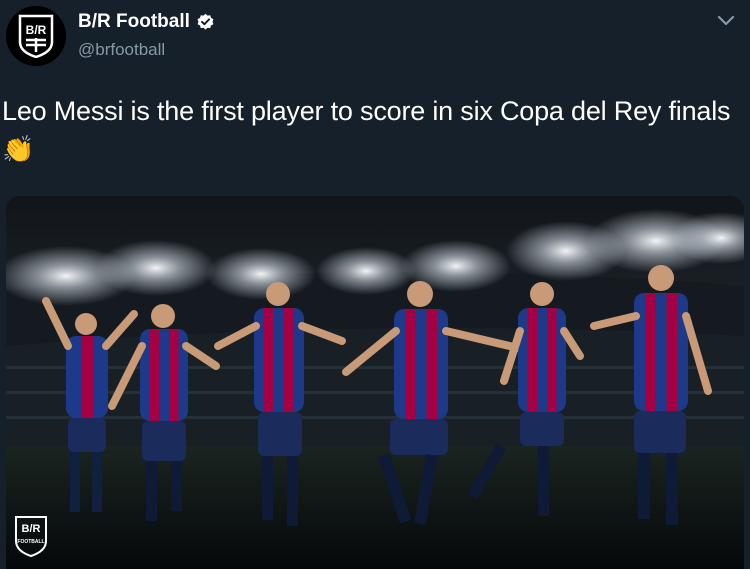 The width and height of the screenshot is (750, 569). I want to click on clapping-hands-icon: 👏, so click(18, 149).